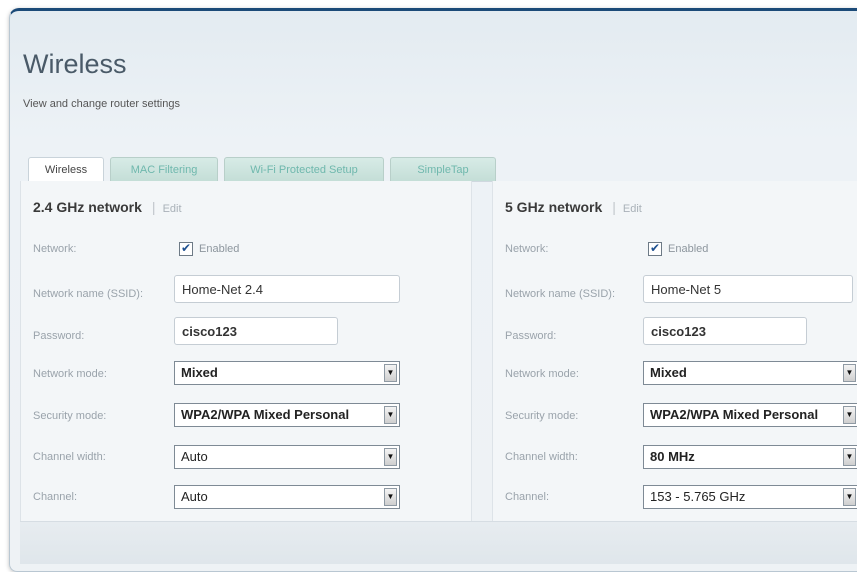  I want to click on net5-heading: 5 GHz network, so click(554, 207).